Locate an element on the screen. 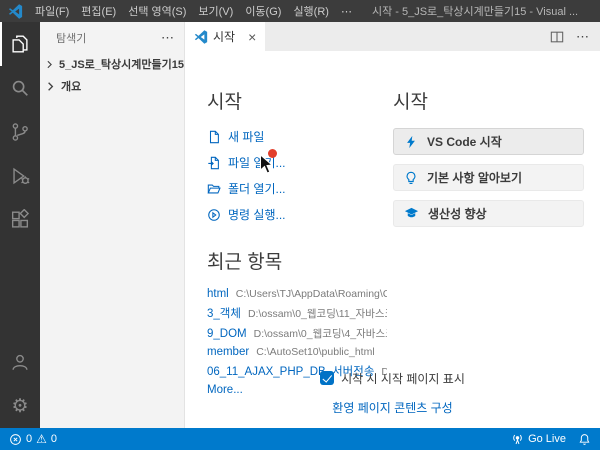  configure-welcome-content-link: 환영 페이지 콘텐츠 구성 is located at coordinates (392, 407).